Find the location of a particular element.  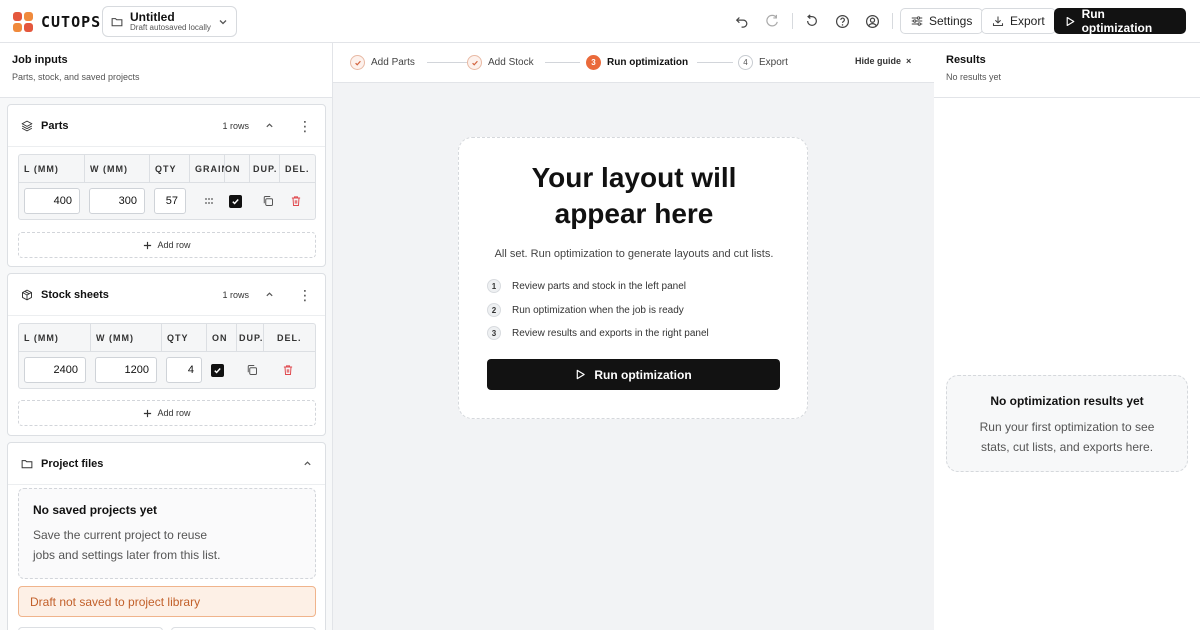

project-files-title: Project files is located at coordinates (72, 463).